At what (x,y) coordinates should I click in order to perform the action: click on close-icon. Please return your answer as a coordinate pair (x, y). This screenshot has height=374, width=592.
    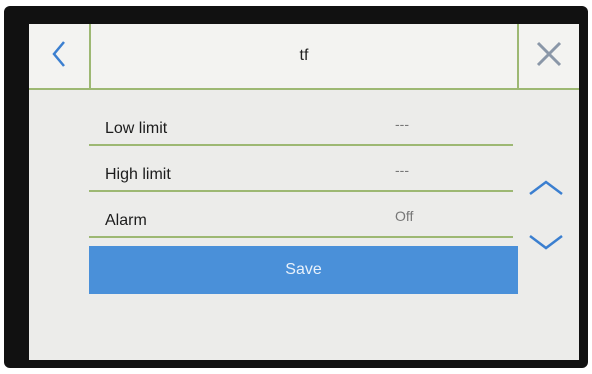
    Looking at the image, I should click on (549, 56).